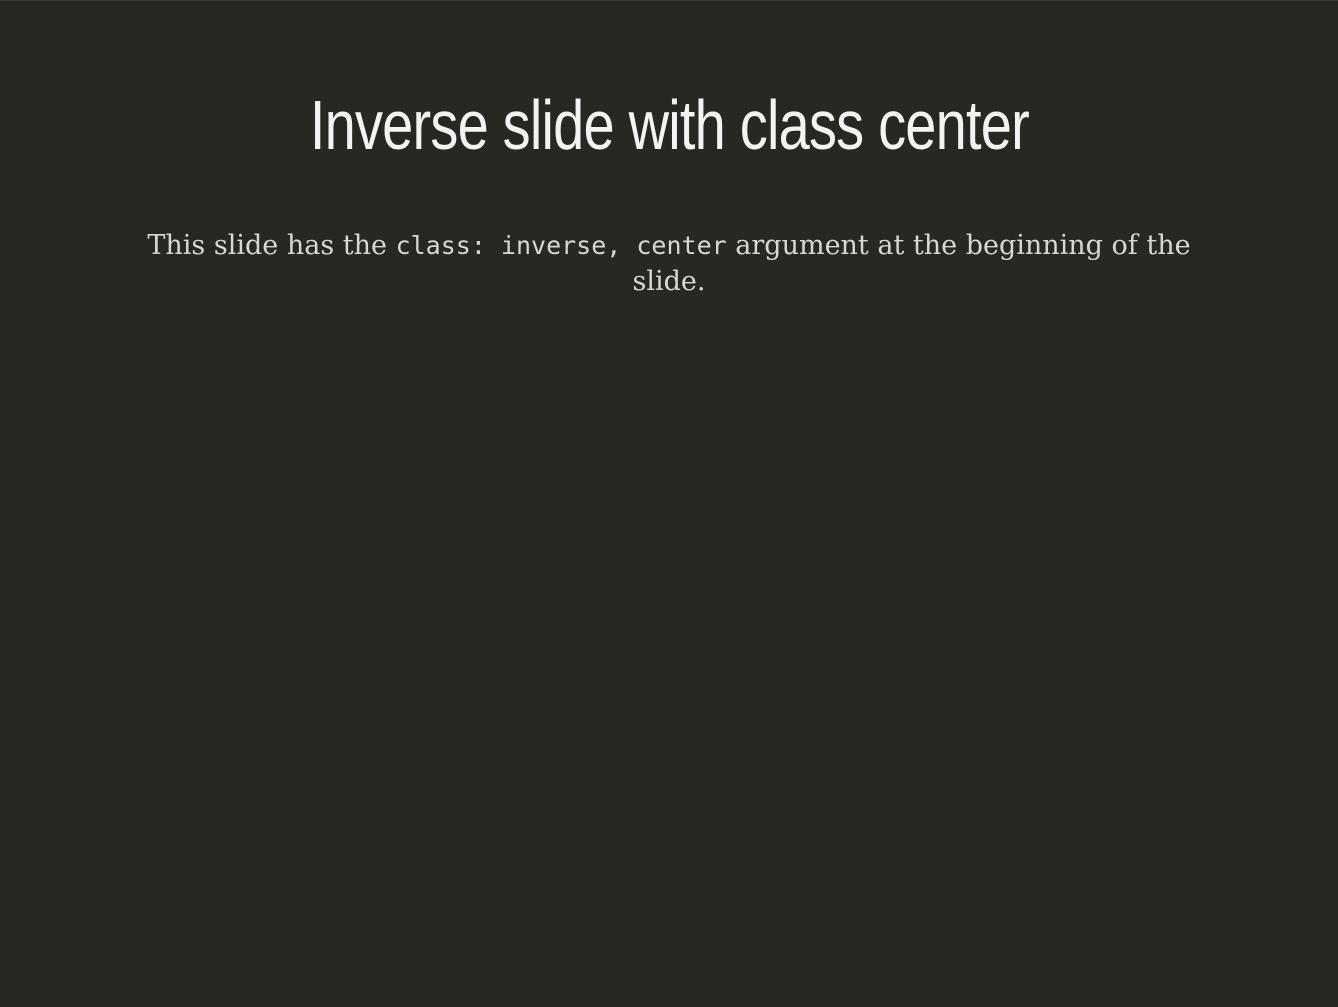  I want to click on slide-title-text: Inverse slide with class center, so click(669, 125).